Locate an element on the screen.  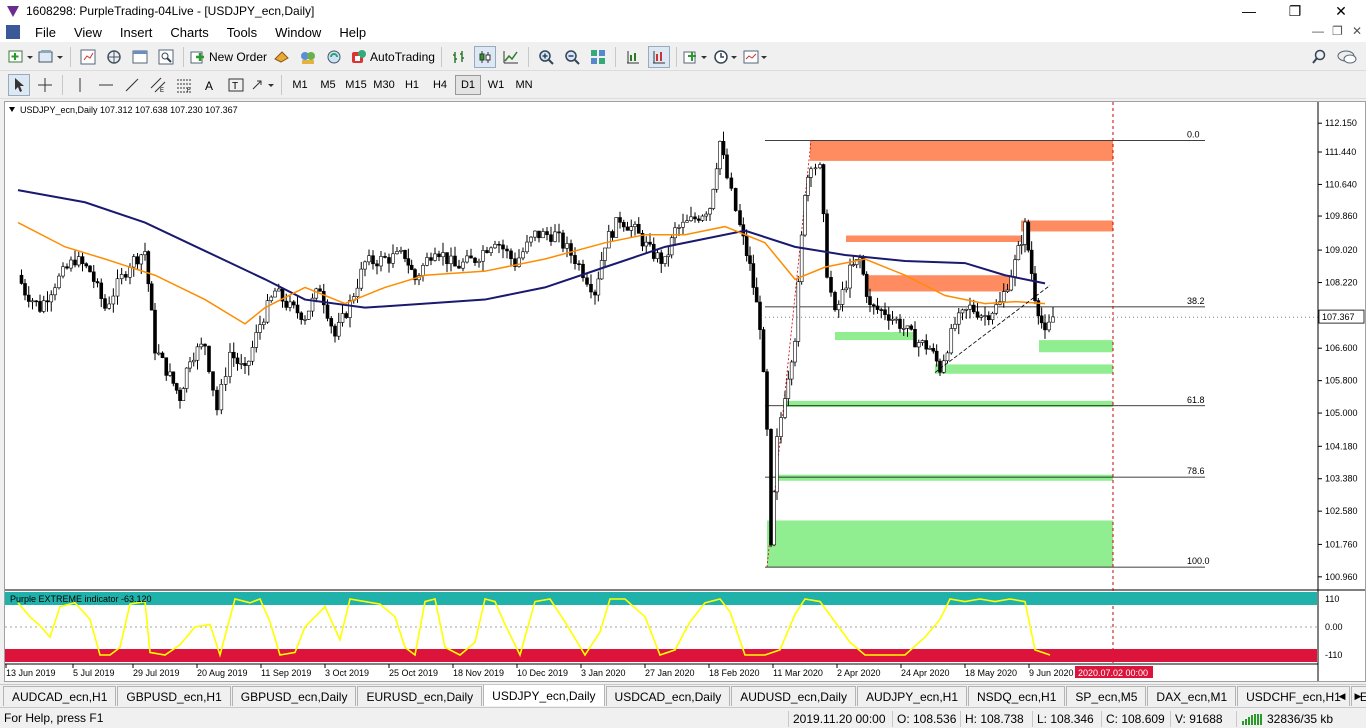
metaeditor-button is located at coordinates (282, 57).